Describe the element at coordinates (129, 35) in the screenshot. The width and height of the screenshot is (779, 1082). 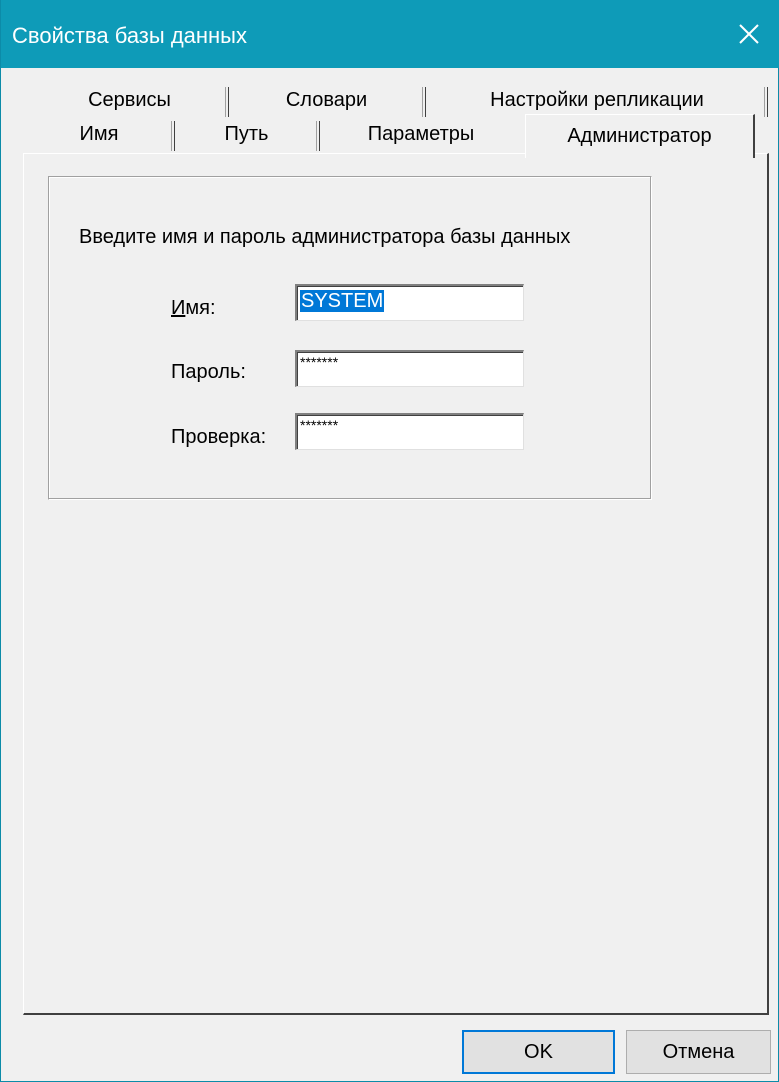
I see `window-title: Свойства базы данных` at that location.